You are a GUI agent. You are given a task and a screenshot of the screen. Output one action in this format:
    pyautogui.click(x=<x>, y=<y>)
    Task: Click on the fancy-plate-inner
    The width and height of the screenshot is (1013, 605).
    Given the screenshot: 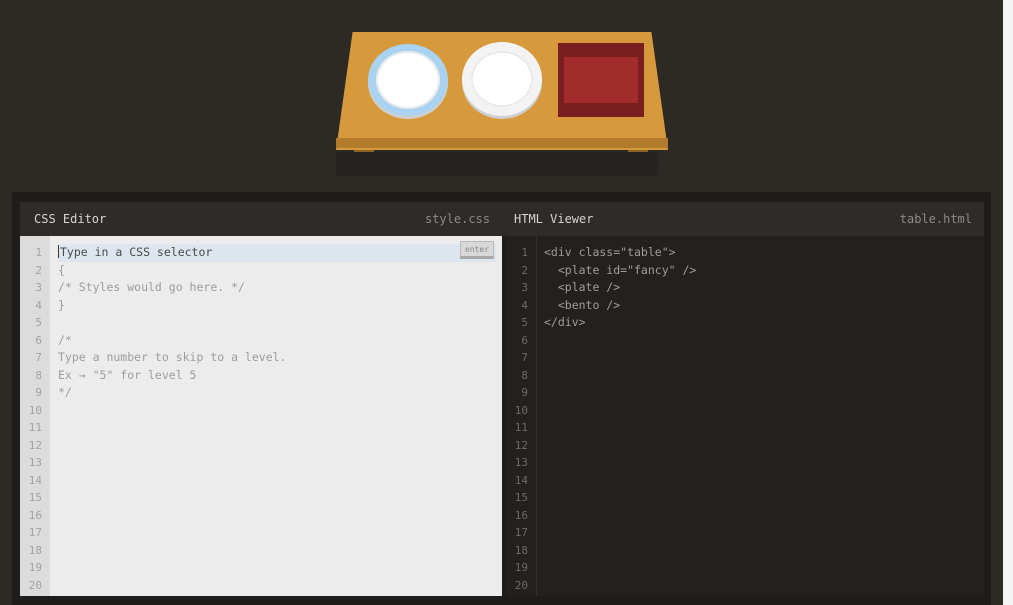 What is the action you would take?
    pyautogui.click(x=408, y=80)
    